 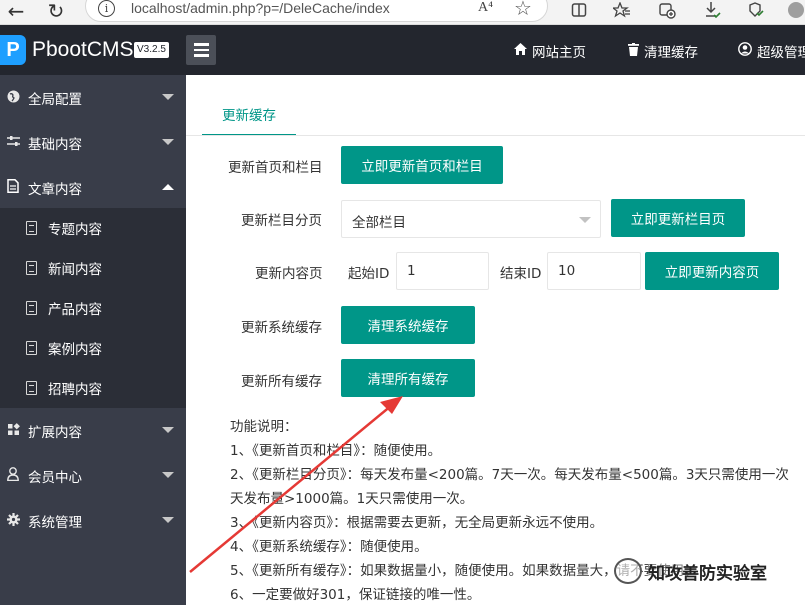 I want to click on refresh-icon: ↻, so click(x=56, y=11).